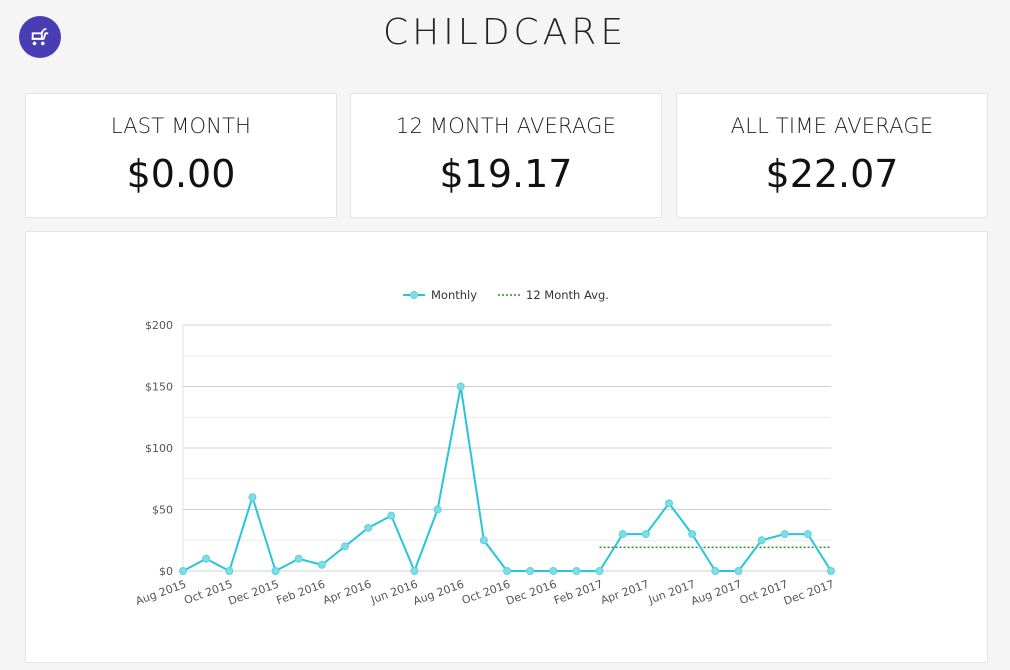 The width and height of the screenshot is (1010, 670). What do you see at coordinates (486, 592) in the screenshot?
I see `x-tick-label: Oct 2016` at bounding box center [486, 592].